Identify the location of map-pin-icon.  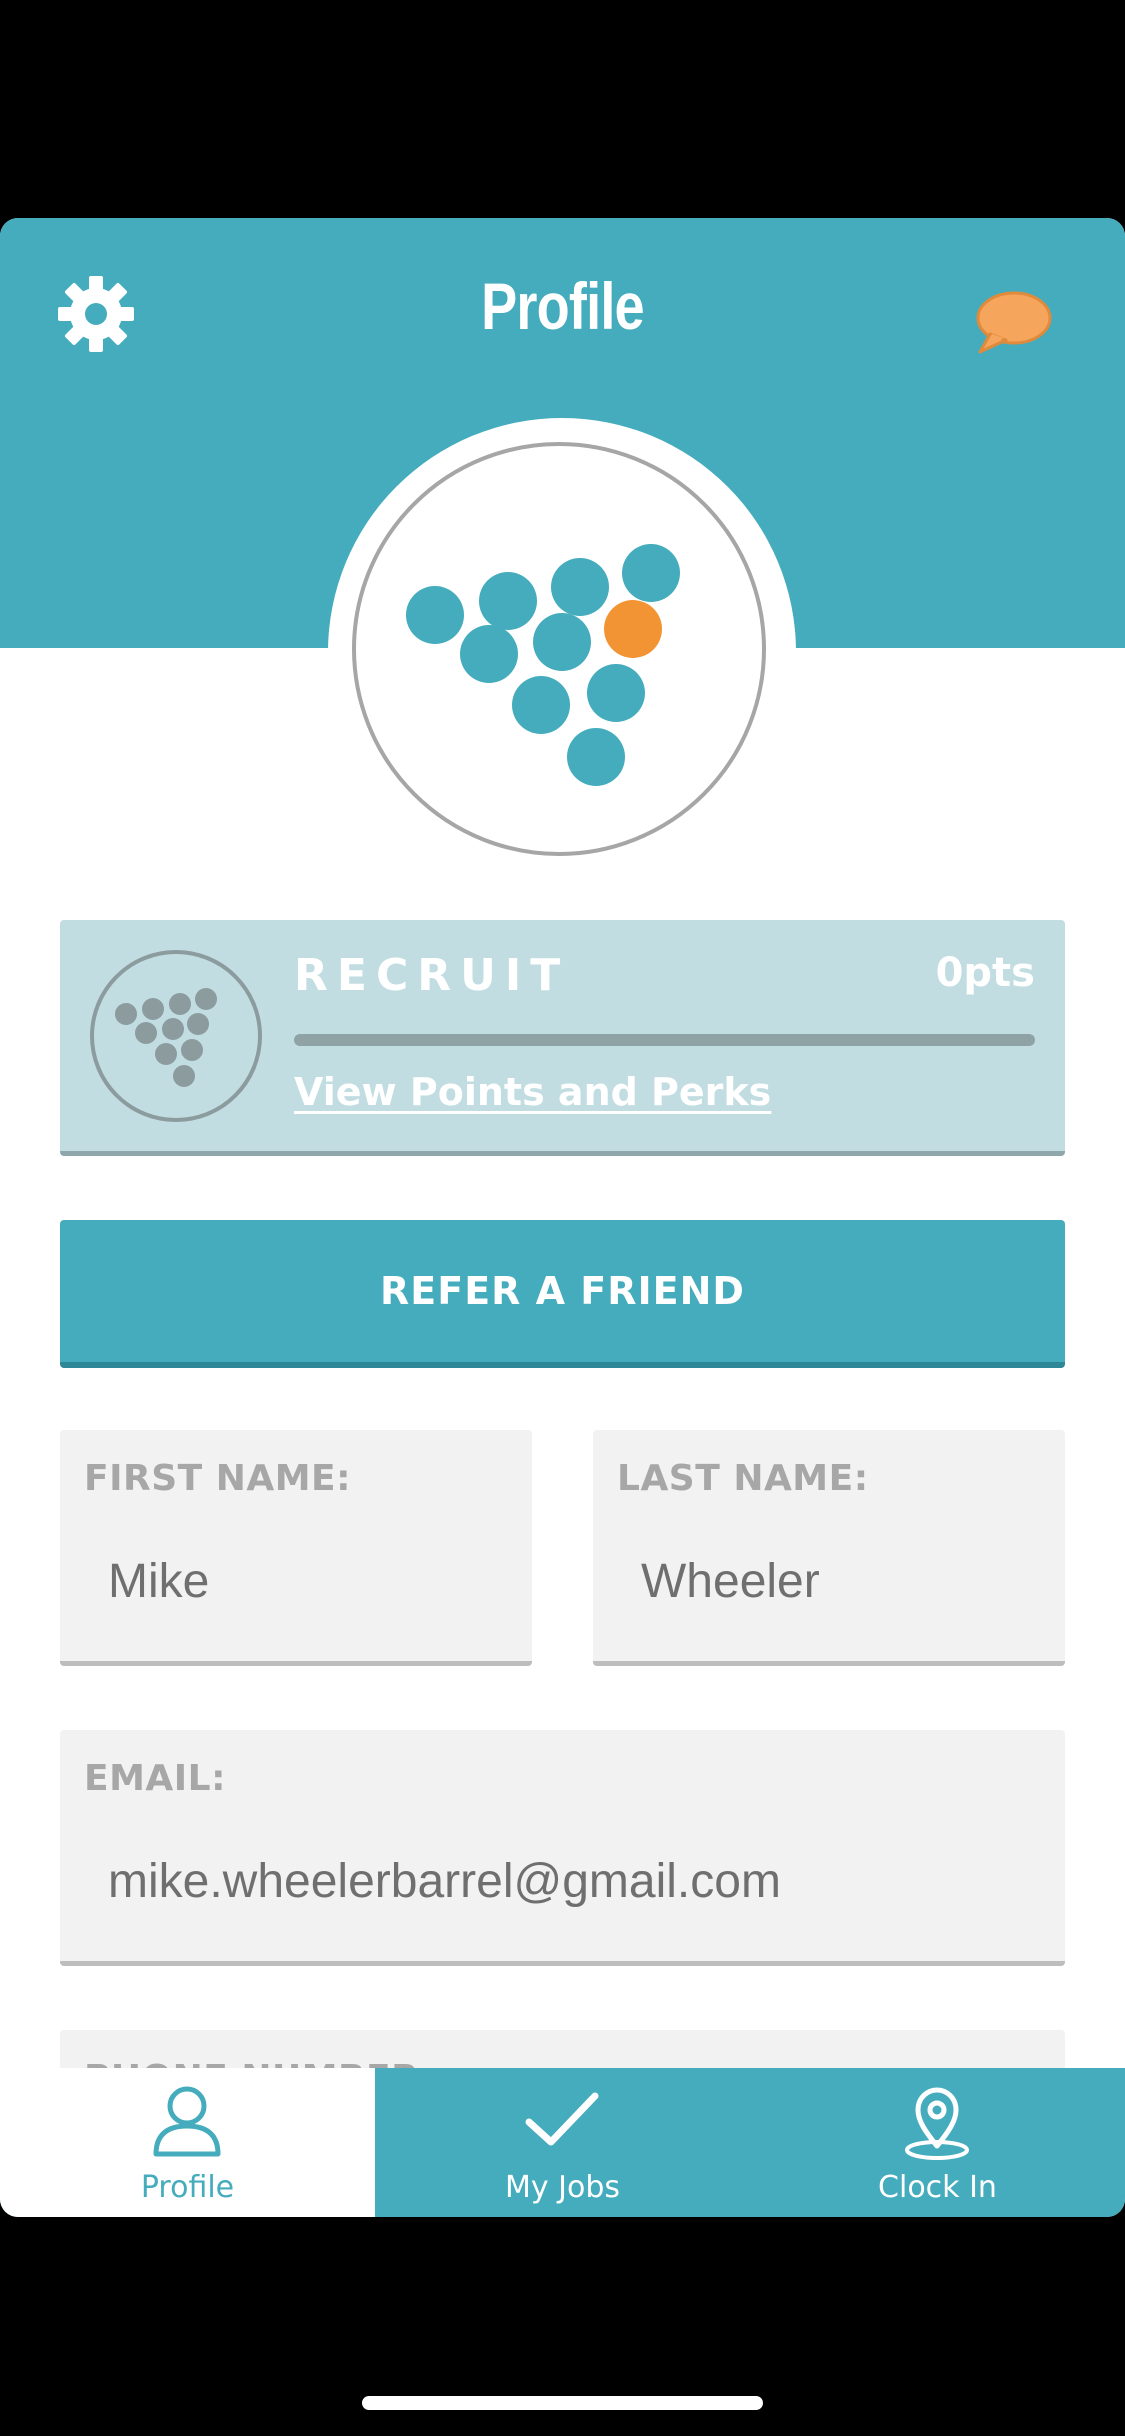
(937, 2123).